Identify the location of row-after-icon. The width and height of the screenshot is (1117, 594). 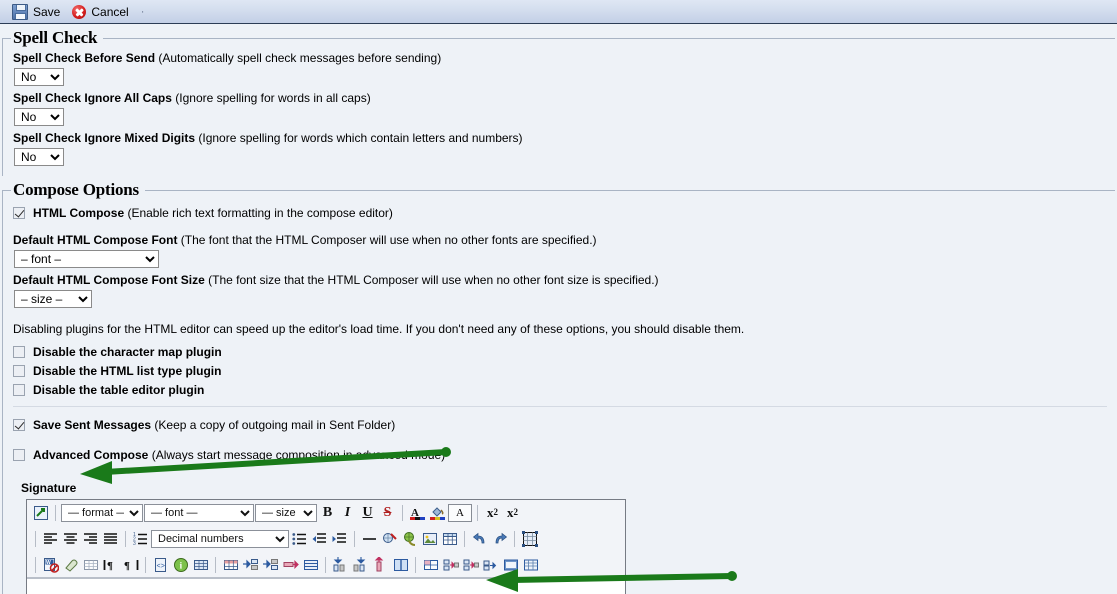
(470, 564).